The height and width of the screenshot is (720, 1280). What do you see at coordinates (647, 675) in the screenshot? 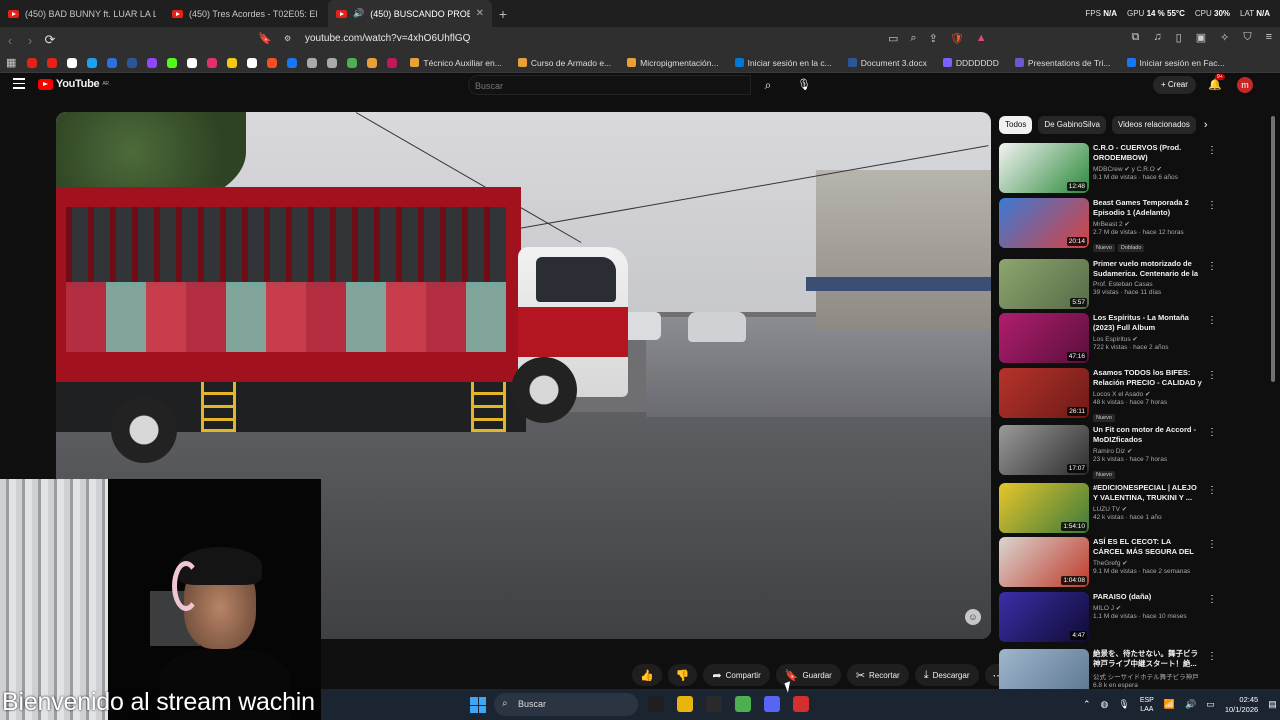
I see `like-button: 👍` at bounding box center [647, 675].